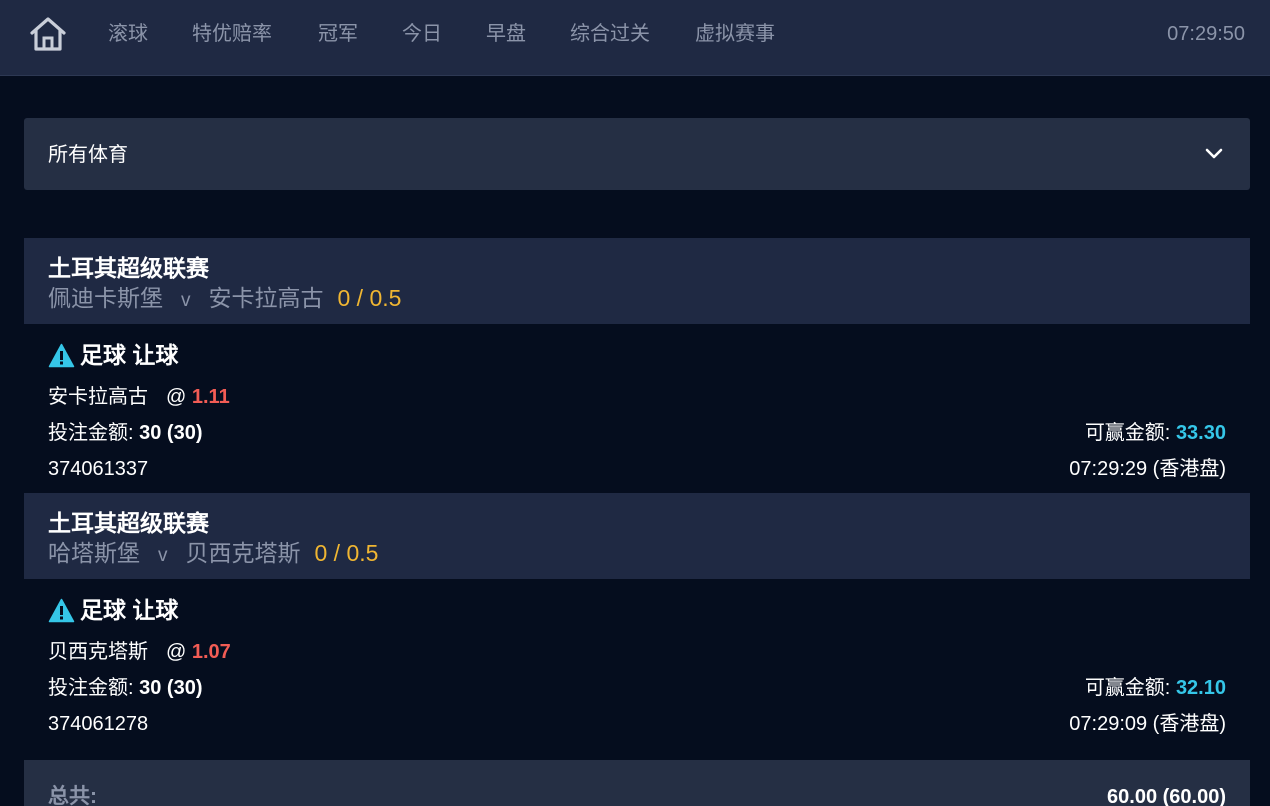 Image resolution: width=1270 pixels, height=806 pixels. What do you see at coordinates (610, 34) in the screenshot?
I see `nav-tab-parlay: 综合过关` at bounding box center [610, 34].